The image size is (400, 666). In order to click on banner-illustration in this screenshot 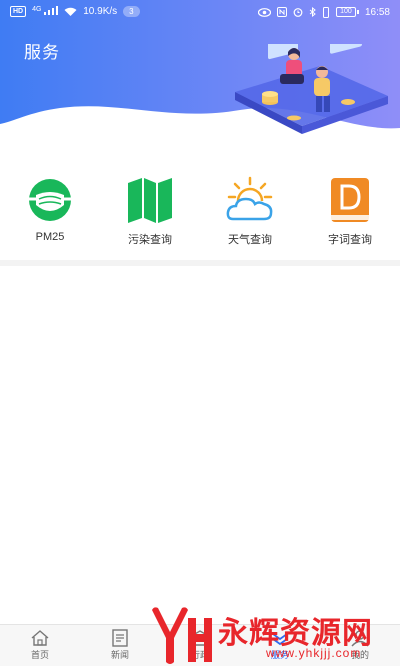, I will do `click(311, 89)`.